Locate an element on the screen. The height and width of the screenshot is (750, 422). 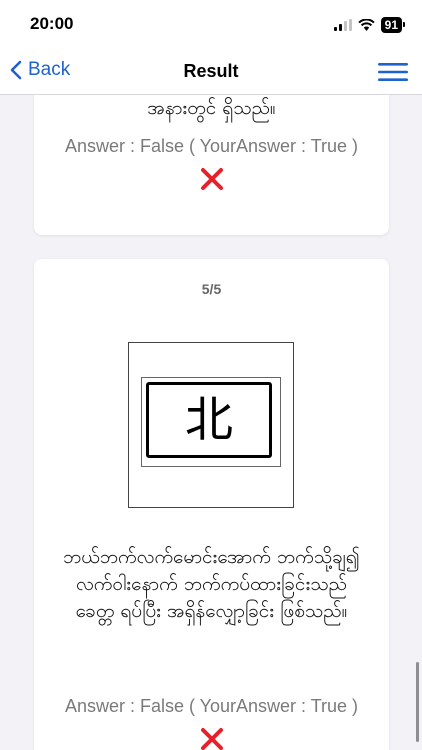
page-title: Result is located at coordinates (211, 71).